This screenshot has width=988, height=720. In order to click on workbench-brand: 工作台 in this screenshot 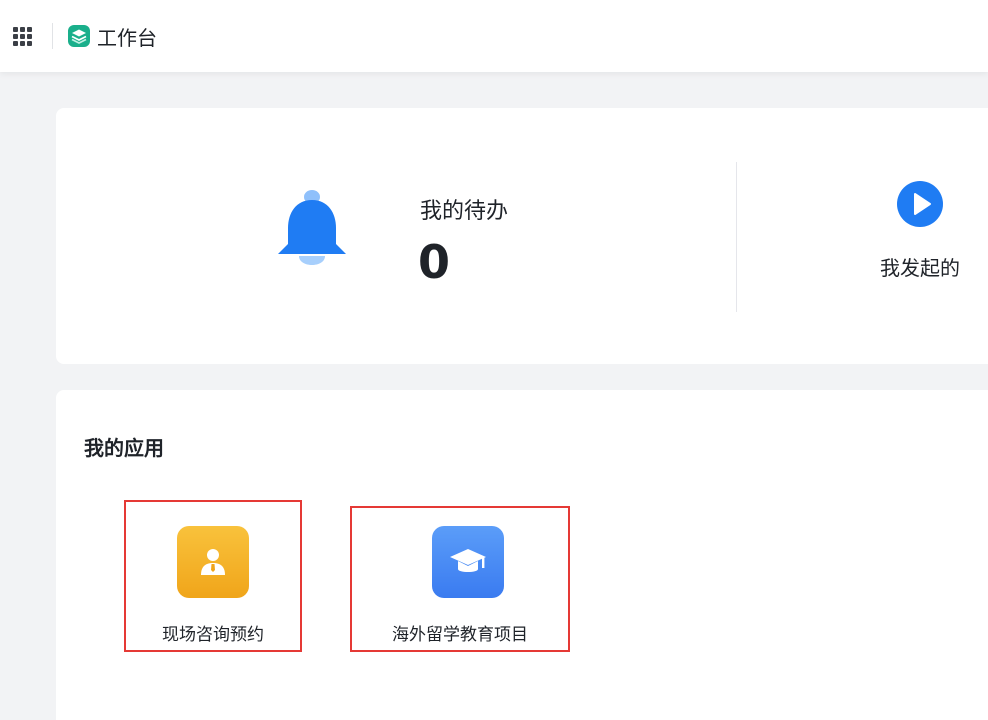, I will do `click(112, 36)`.